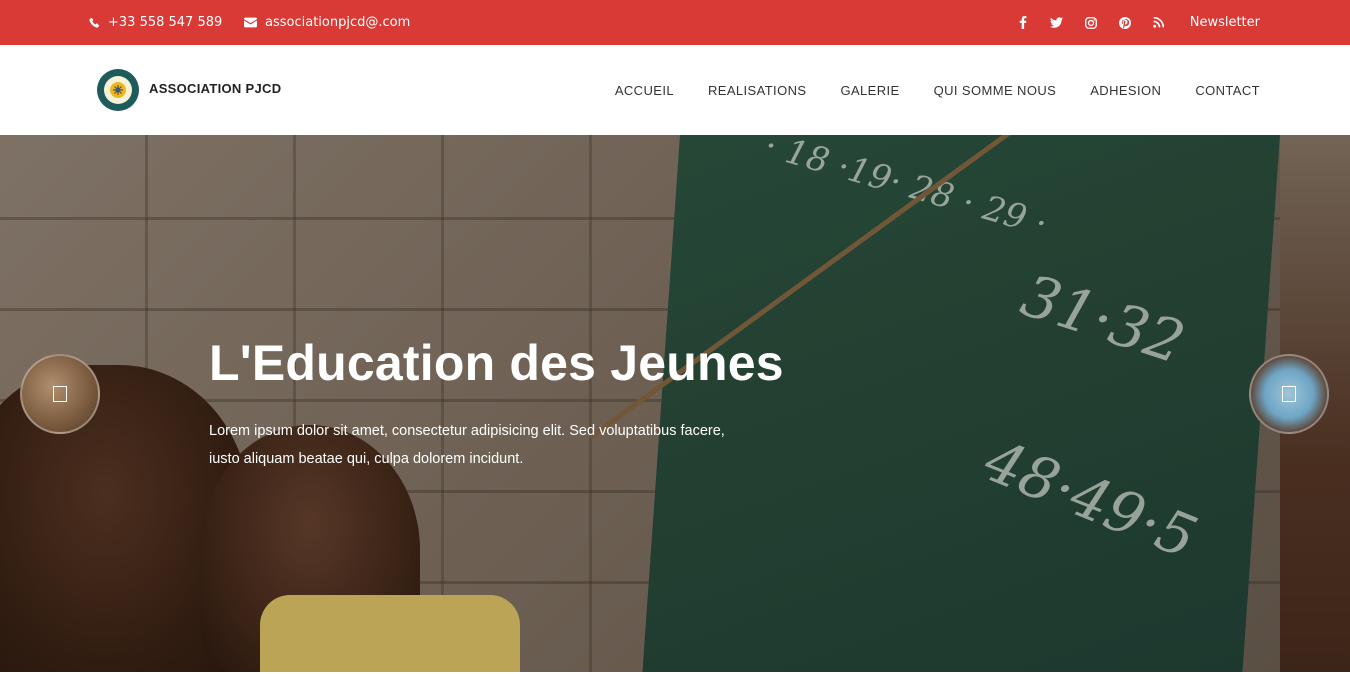 This screenshot has width=1350, height=674. Describe the element at coordinates (1125, 90) in the screenshot. I see `nav-item-adhesion: ADHESION` at that location.